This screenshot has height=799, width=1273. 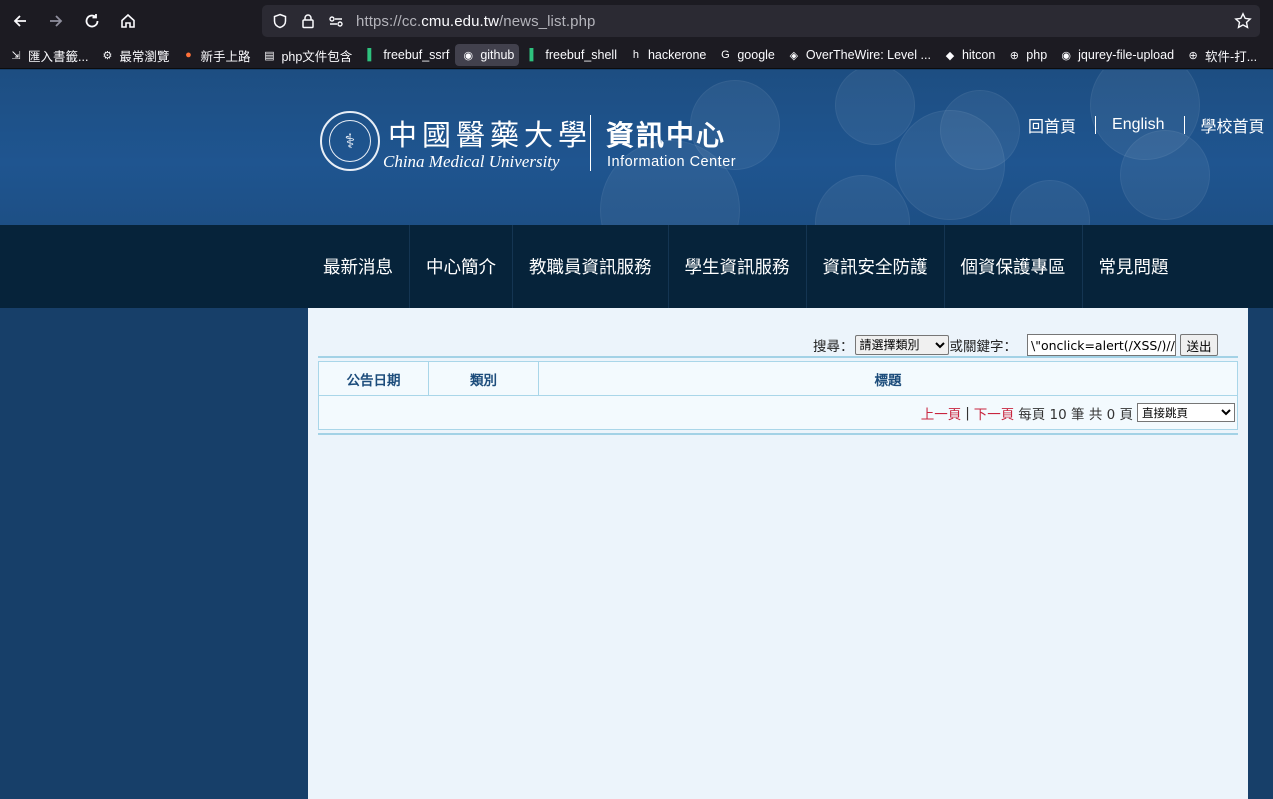 I want to click on bookmark-item: ◉ jqurey-file-upload, so click(x=1116, y=55).